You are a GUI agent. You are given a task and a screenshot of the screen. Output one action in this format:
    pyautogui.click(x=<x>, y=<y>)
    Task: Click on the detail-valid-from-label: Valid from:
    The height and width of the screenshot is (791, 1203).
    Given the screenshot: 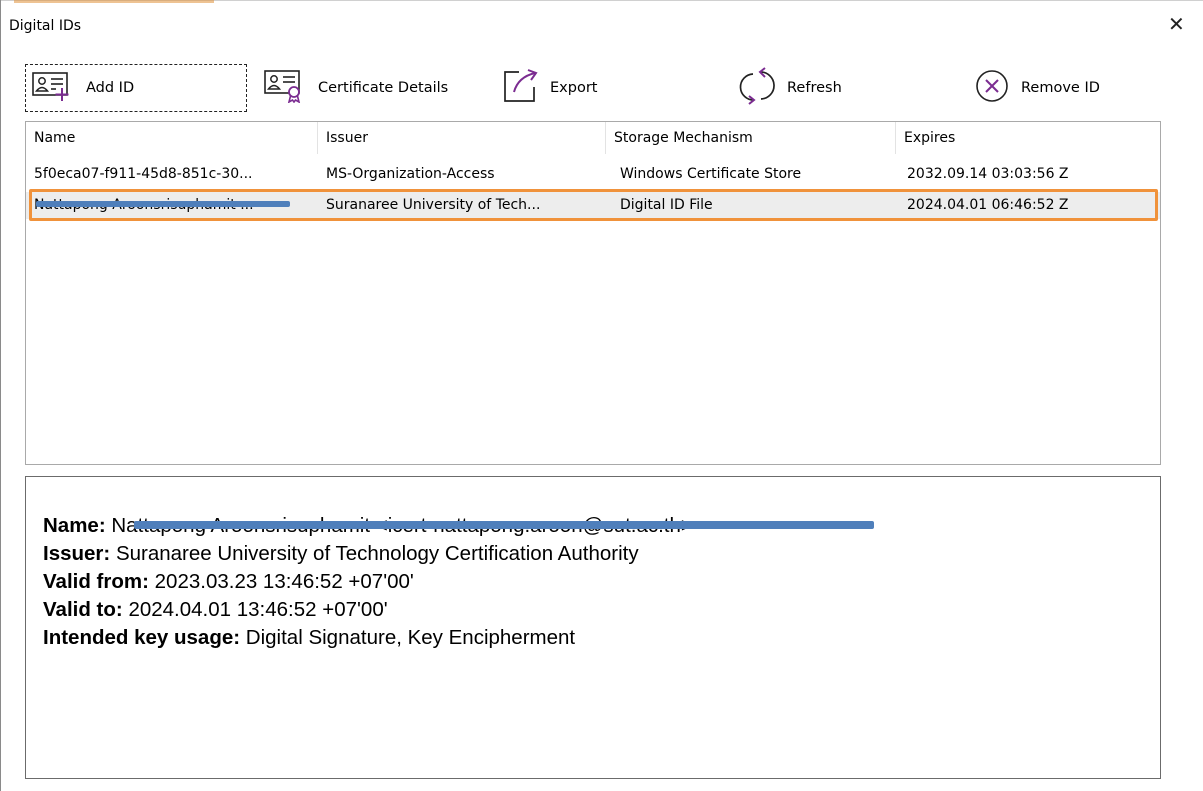 What is the action you would take?
    pyautogui.click(x=96, y=581)
    